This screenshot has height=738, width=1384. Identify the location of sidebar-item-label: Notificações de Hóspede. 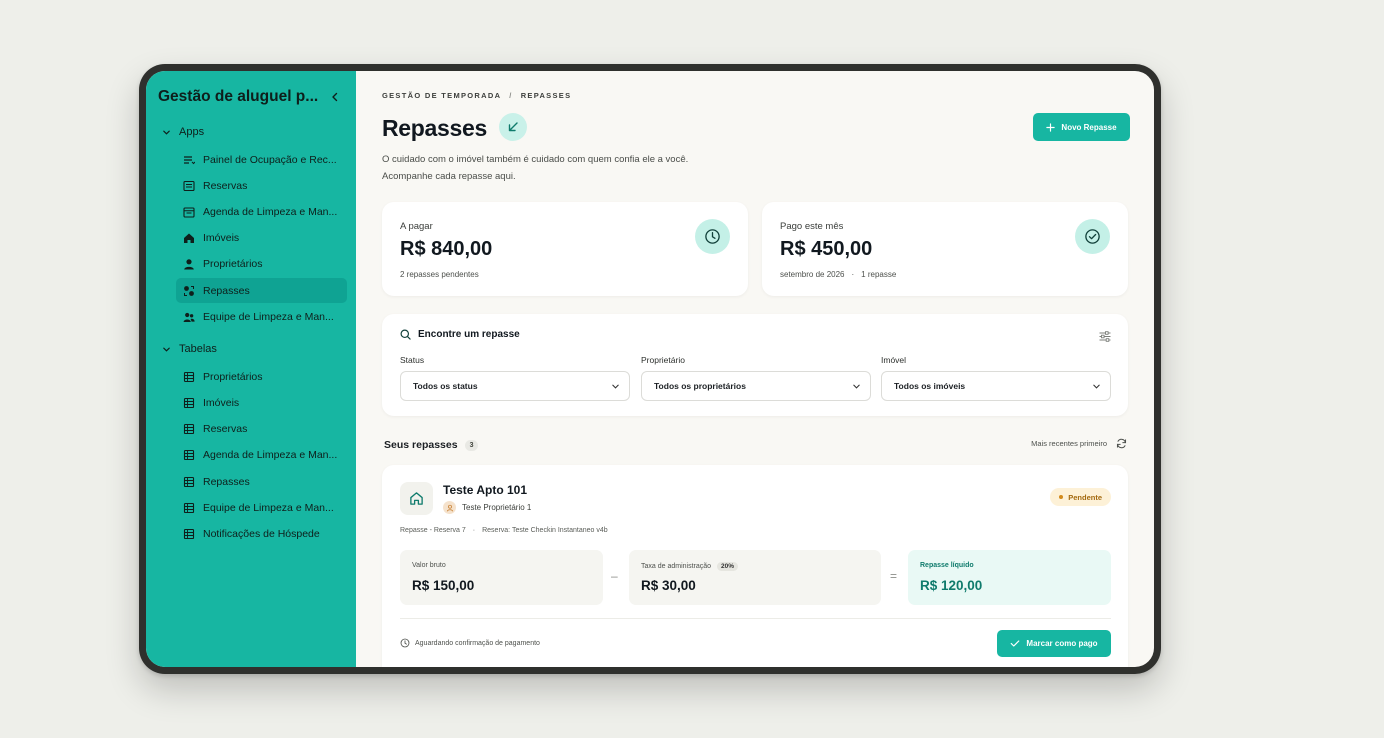
(261, 533).